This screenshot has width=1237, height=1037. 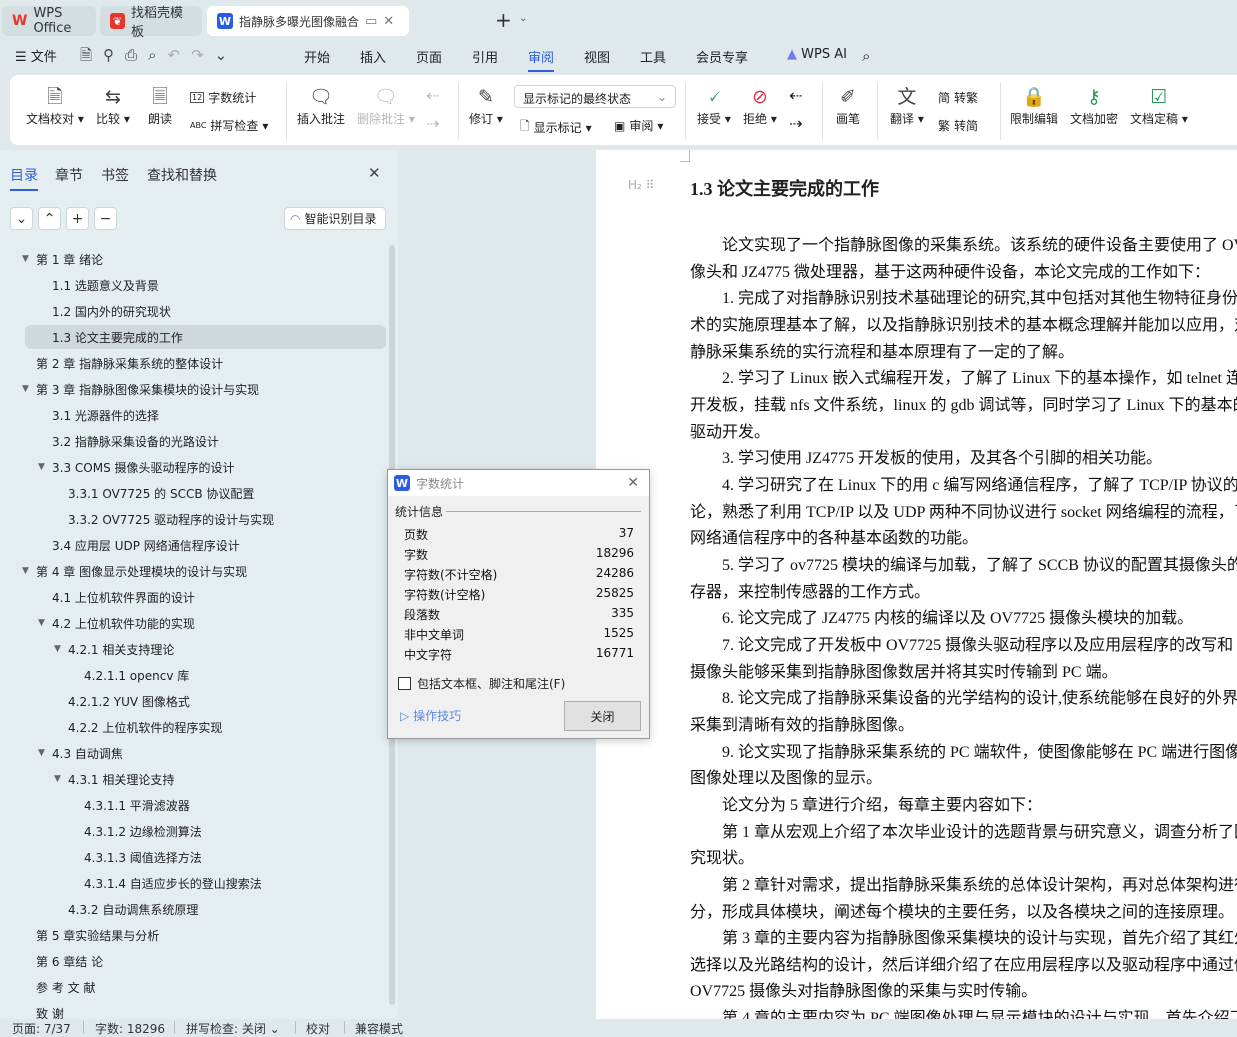 What do you see at coordinates (205, 675) in the screenshot?
I see `outline-item: 4.2.1.1 opencv 库` at bounding box center [205, 675].